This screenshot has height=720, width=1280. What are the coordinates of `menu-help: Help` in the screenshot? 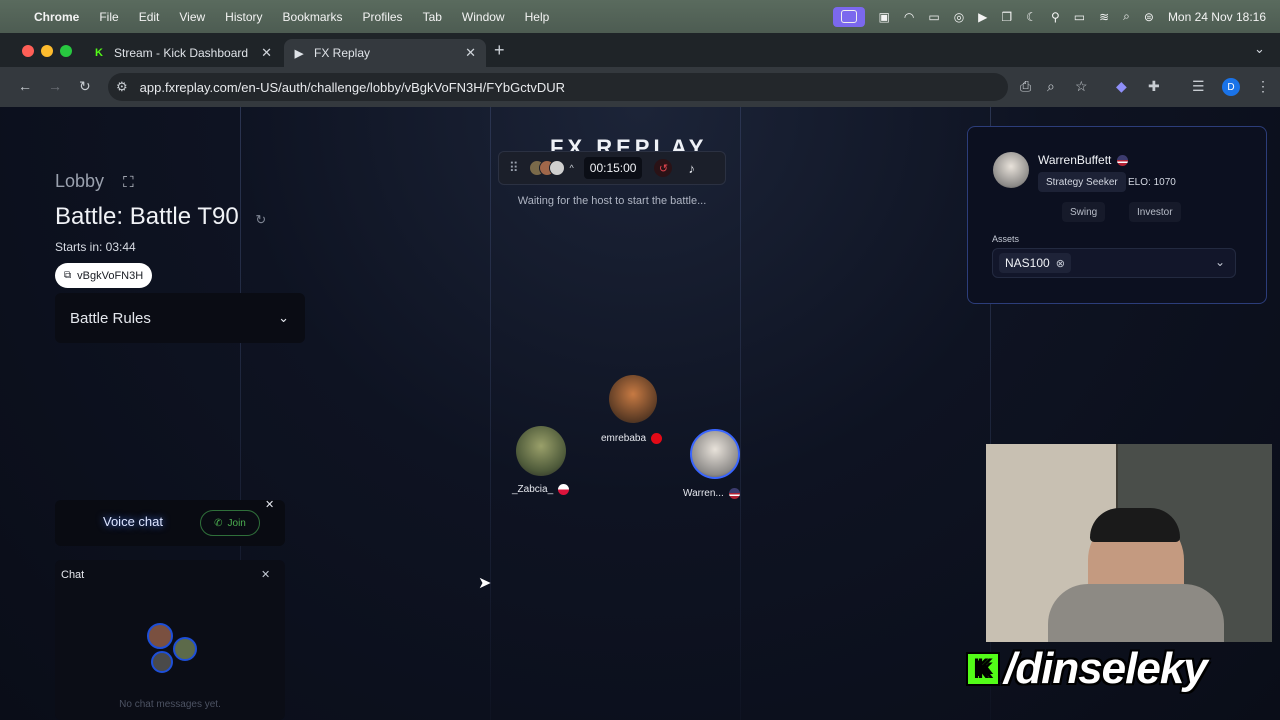 It's located at (537, 17).